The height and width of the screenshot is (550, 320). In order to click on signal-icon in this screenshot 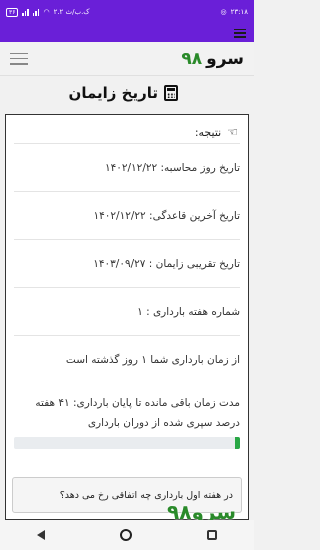, I will do `click(25, 12)`.